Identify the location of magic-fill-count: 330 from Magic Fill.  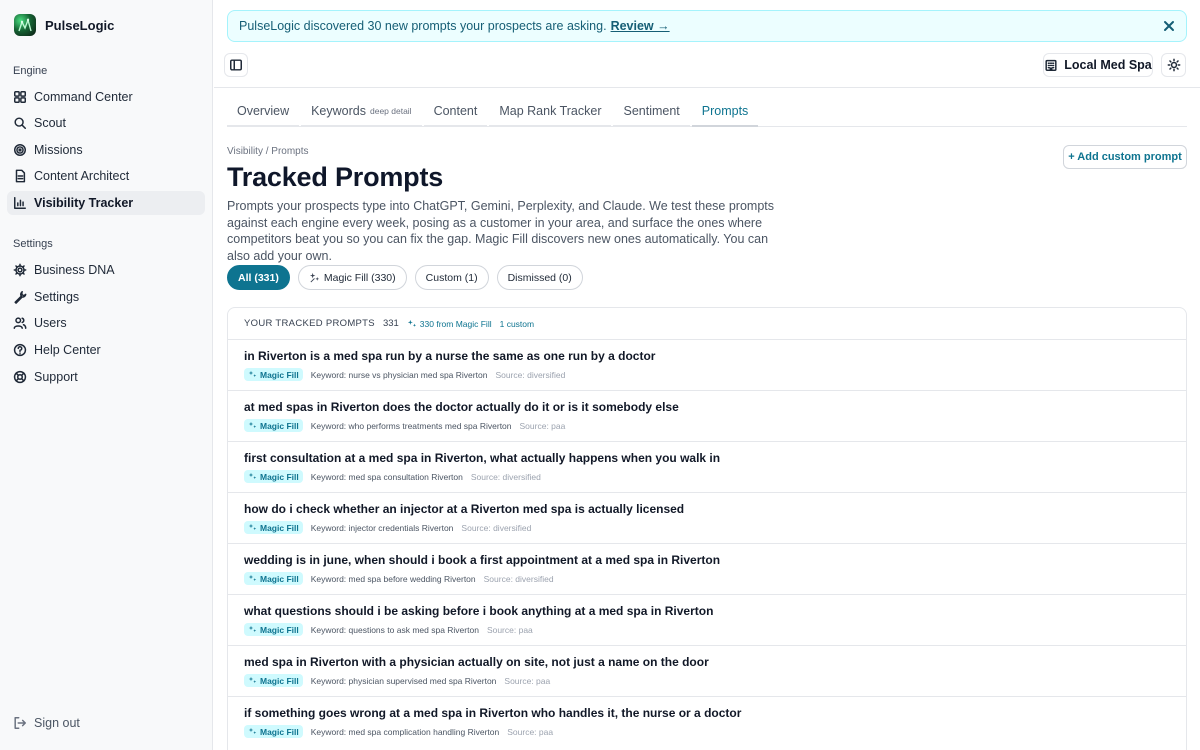
(449, 324).